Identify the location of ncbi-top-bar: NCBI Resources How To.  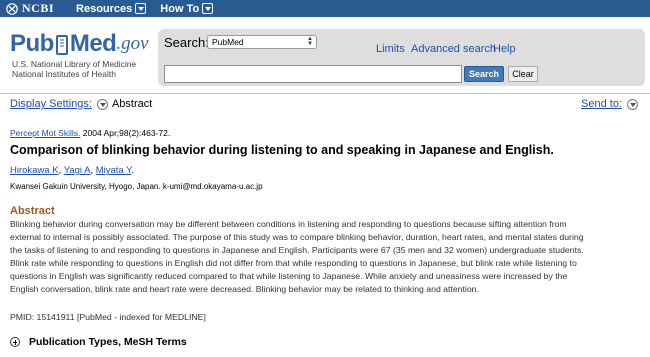
(325, 8).